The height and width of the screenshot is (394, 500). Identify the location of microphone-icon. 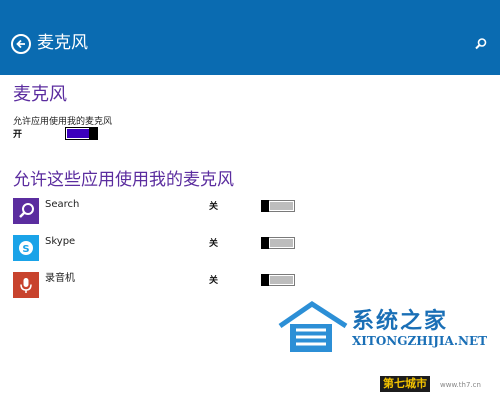
(26, 285).